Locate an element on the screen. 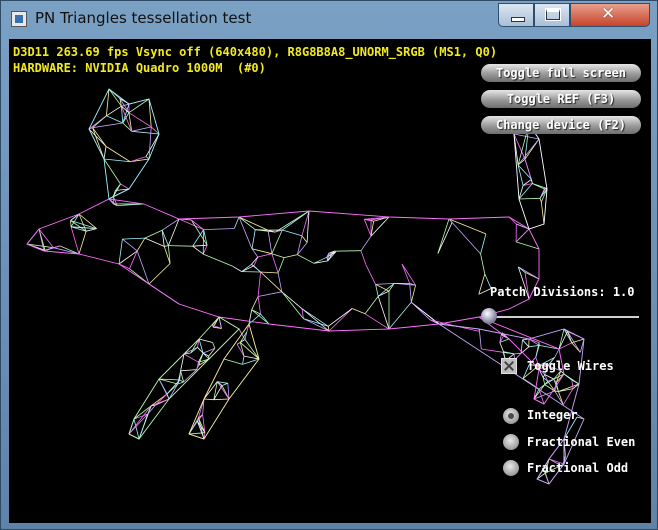  radio-integer-label: Integer is located at coordinates (552, 415).